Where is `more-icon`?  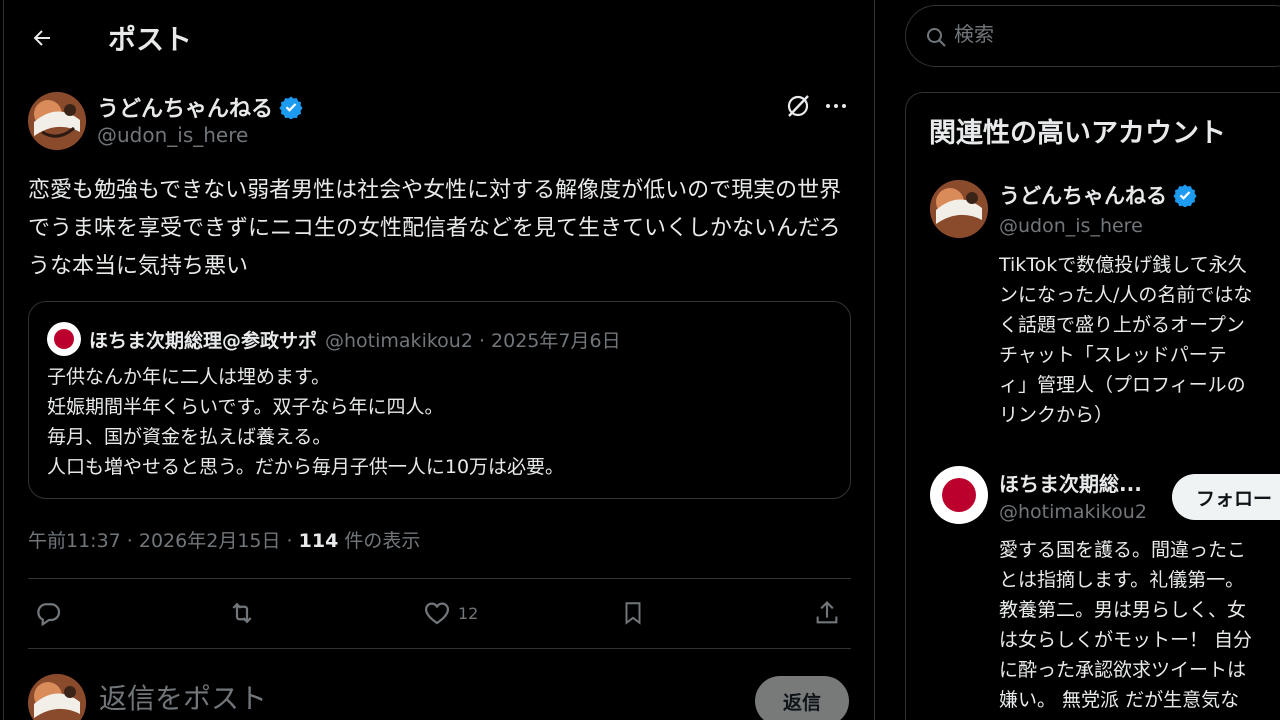
more-icon is located at coordinates (836, 106).